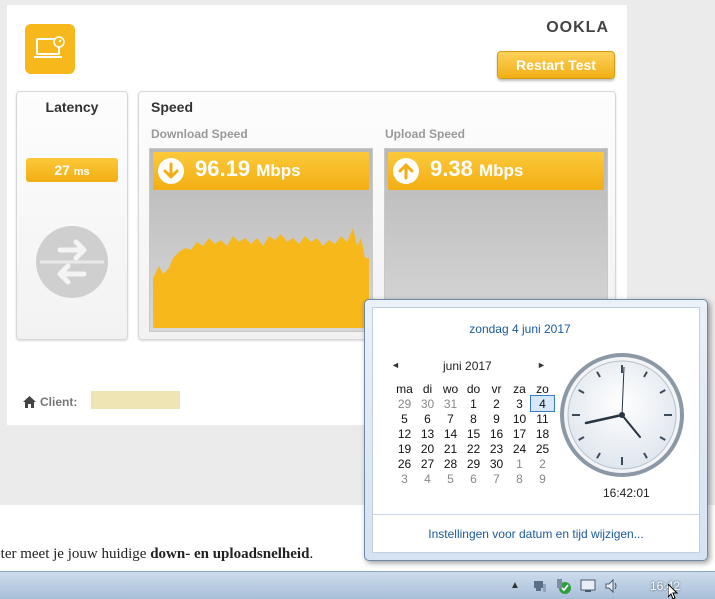  What do you see at coordinates (496, 448) in the screenshot?
I see `calendar-day: 23` at bounding box center [496, 448].